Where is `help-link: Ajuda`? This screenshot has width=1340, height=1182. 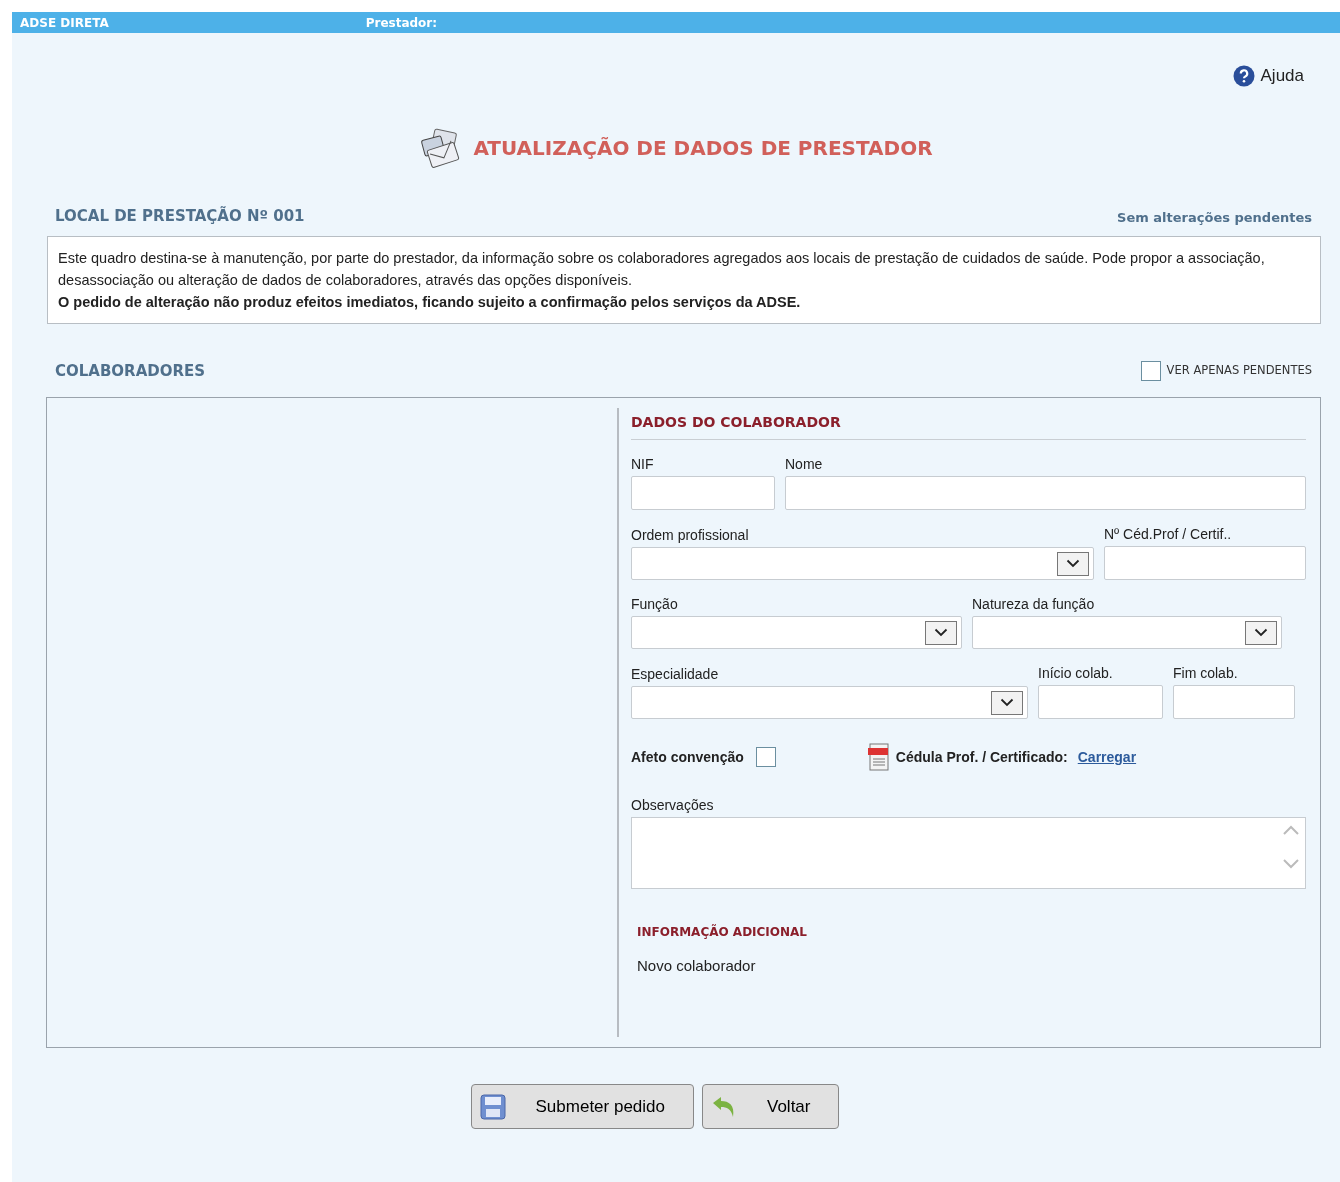
help-link: Ajuda is located at coordinates (1282, 75).